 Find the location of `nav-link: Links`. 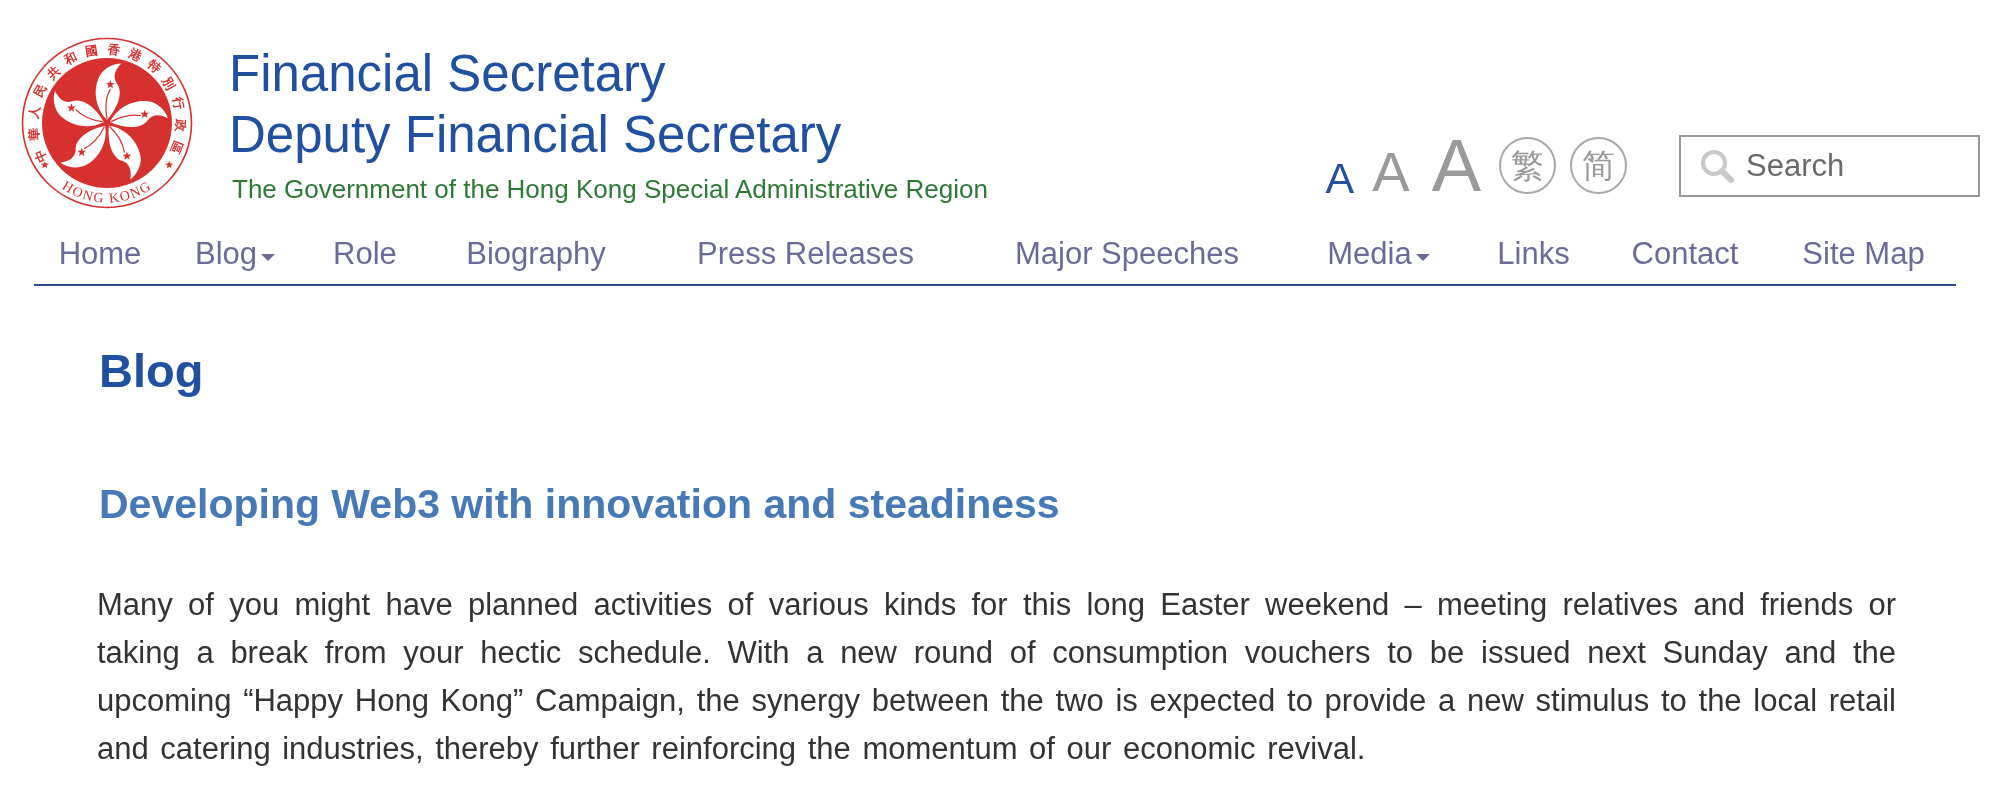

nav-link: Links is located at coordinates (1533, 254).